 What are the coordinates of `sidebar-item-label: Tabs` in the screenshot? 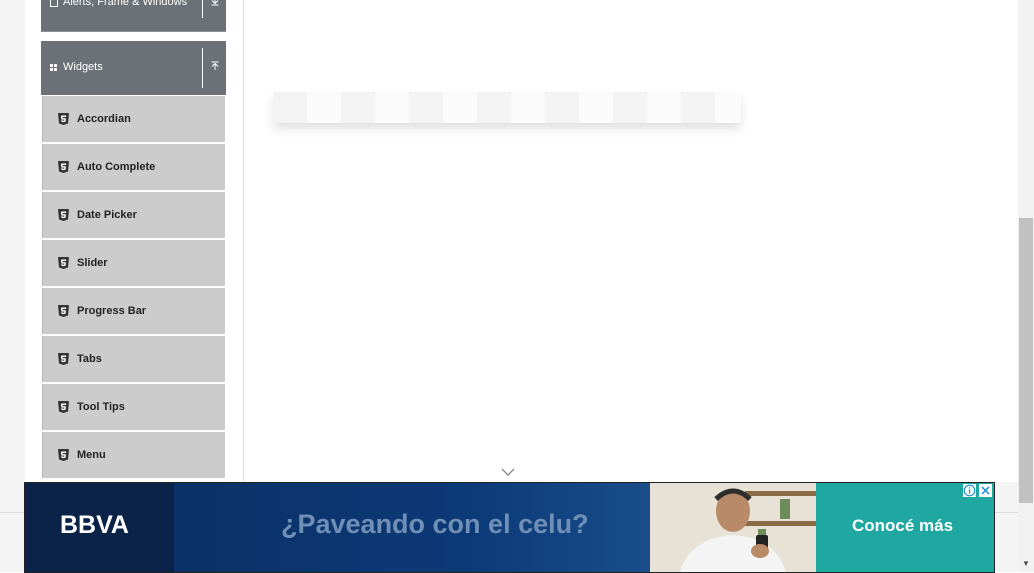 It's located at (89, 359).